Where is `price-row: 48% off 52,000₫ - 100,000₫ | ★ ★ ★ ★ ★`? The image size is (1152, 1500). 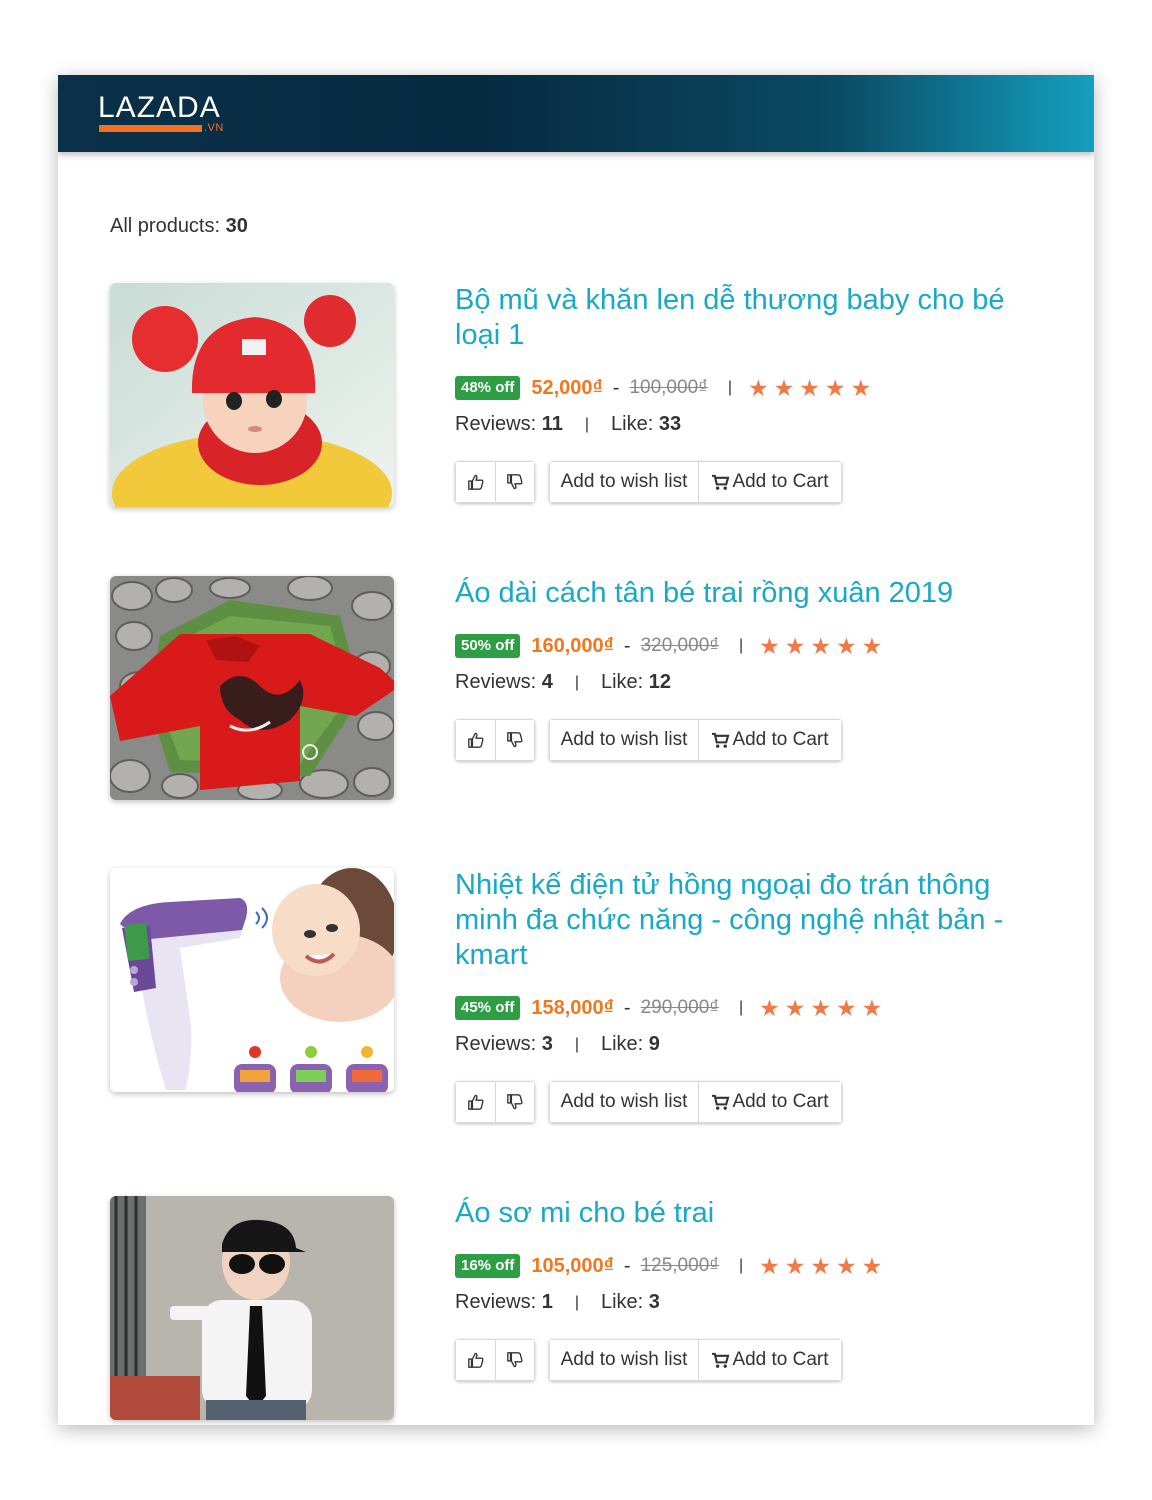 price-row: 48% off 52,000₫ - 100,000₫ | ★ ★ ★ ★ ★ is located at coordinates (755, 388).